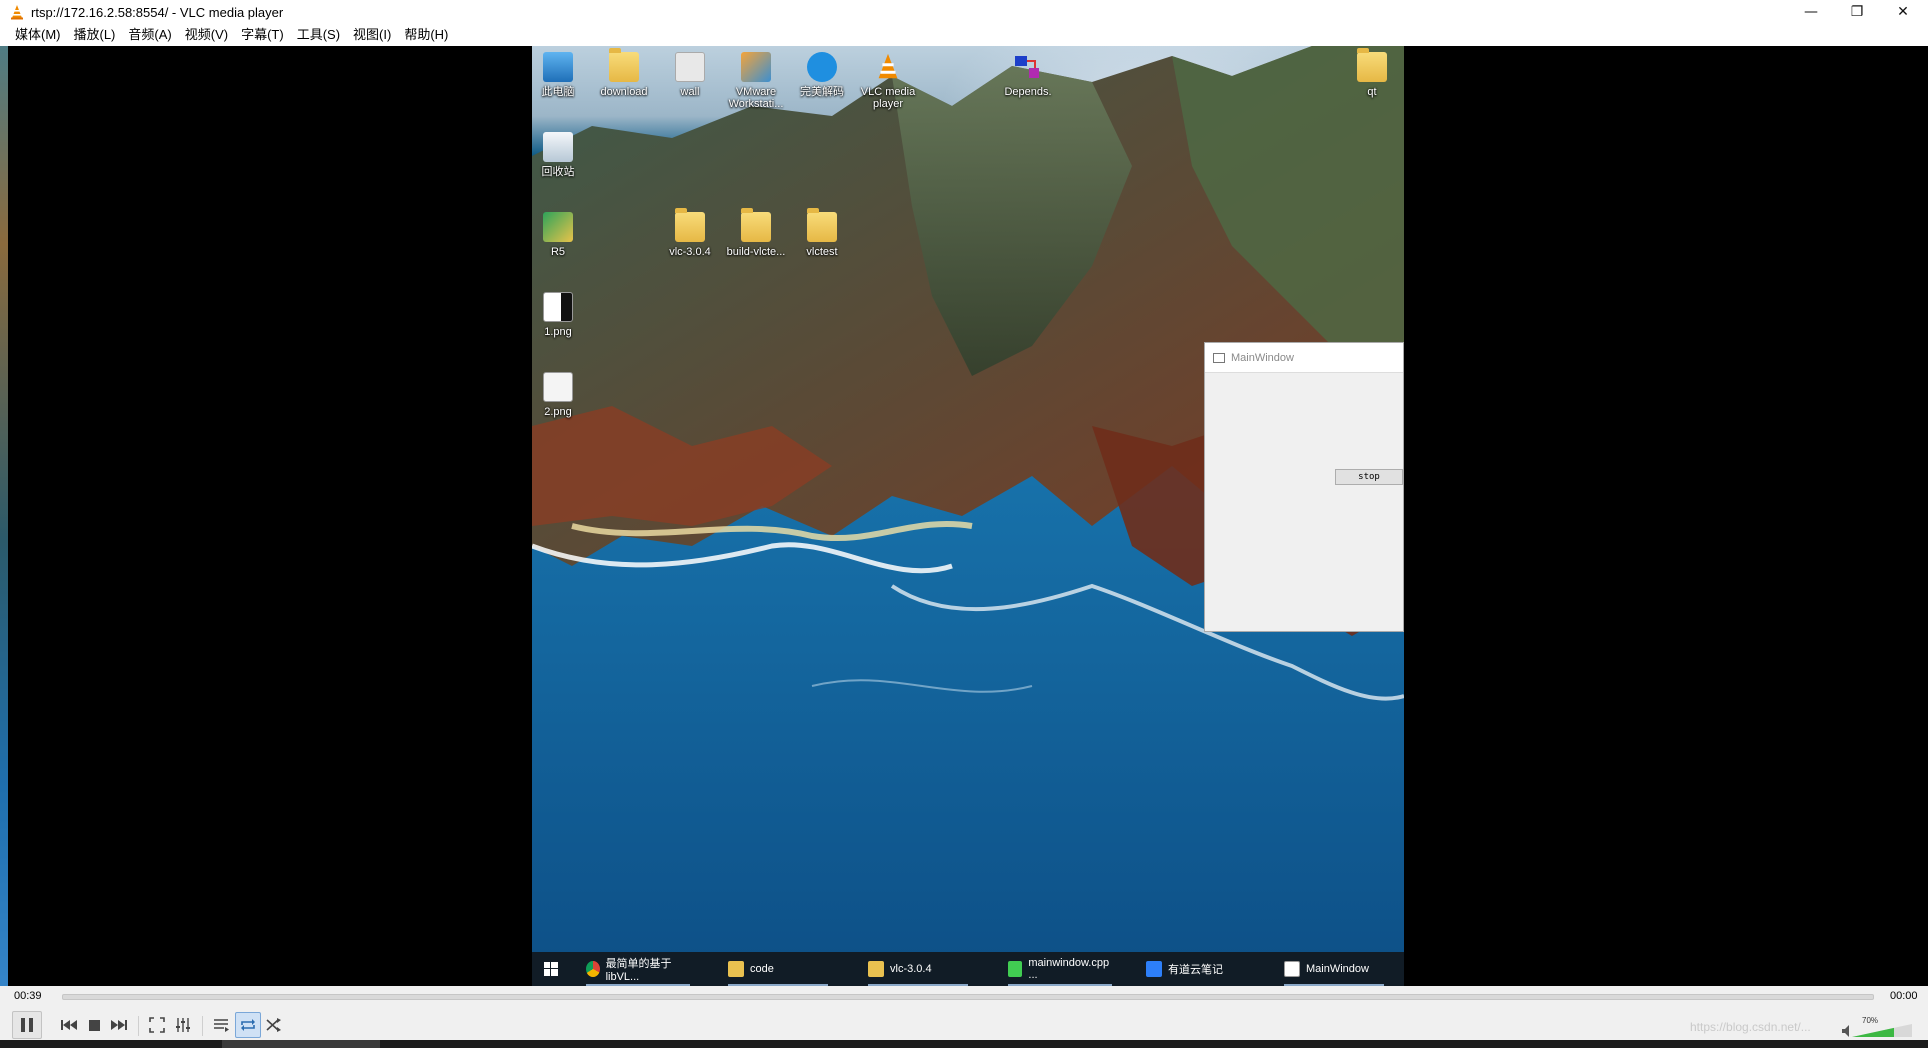  I want to click on desktop-icon-wall: wall, so click(690, 75).